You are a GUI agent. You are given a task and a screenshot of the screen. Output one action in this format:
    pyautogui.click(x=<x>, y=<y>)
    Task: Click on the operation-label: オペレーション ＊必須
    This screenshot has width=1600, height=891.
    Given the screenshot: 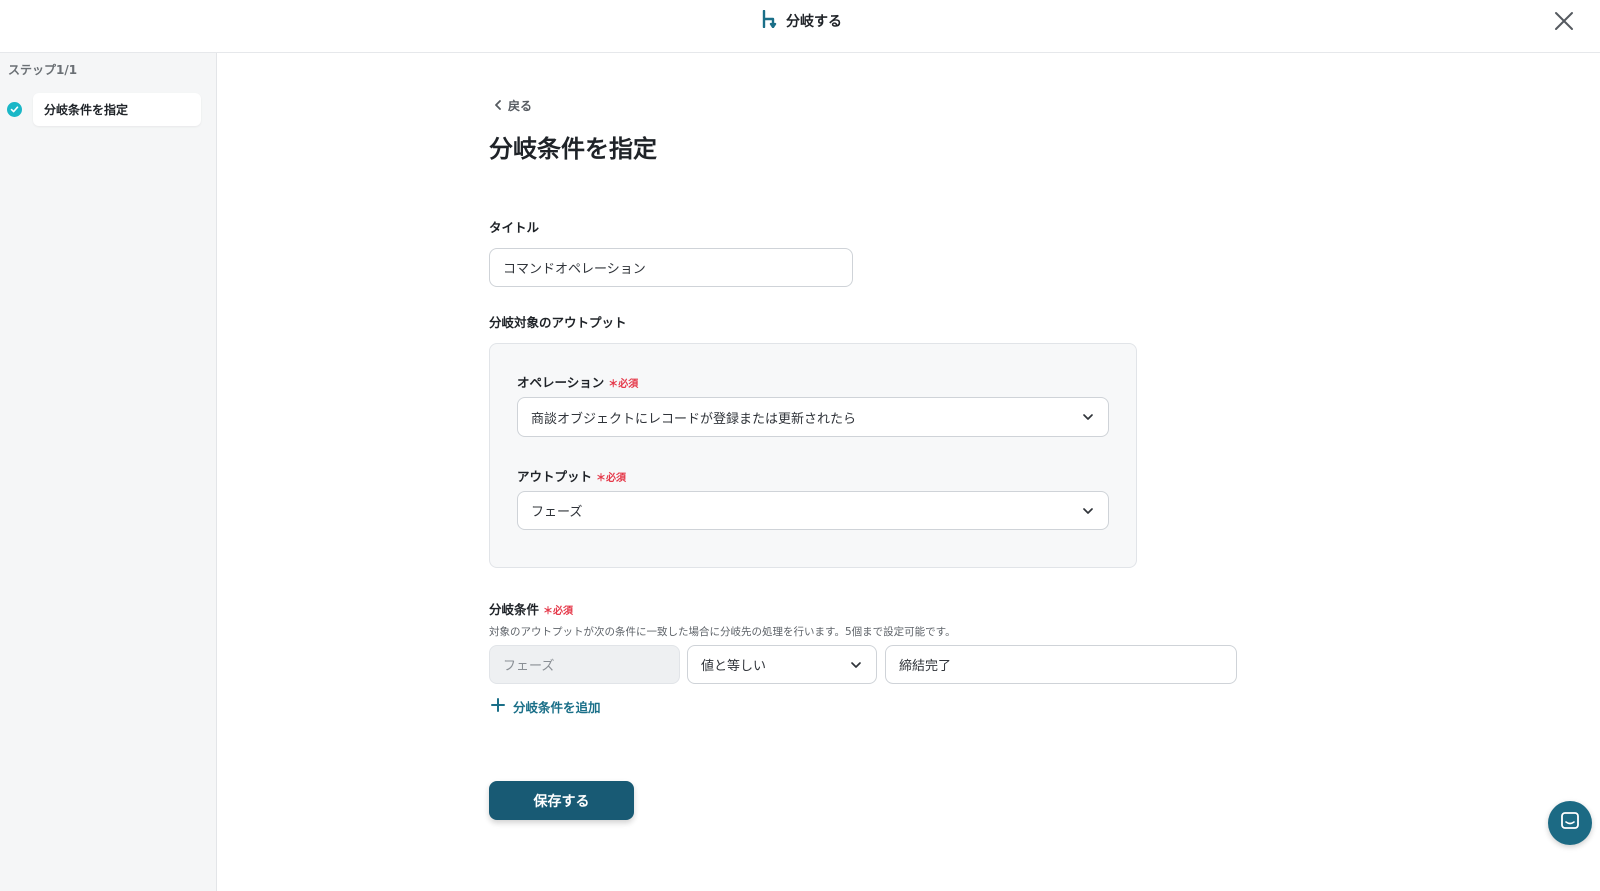 What is the action you would take?
    pyautogui.click(x=577, y=381)
    